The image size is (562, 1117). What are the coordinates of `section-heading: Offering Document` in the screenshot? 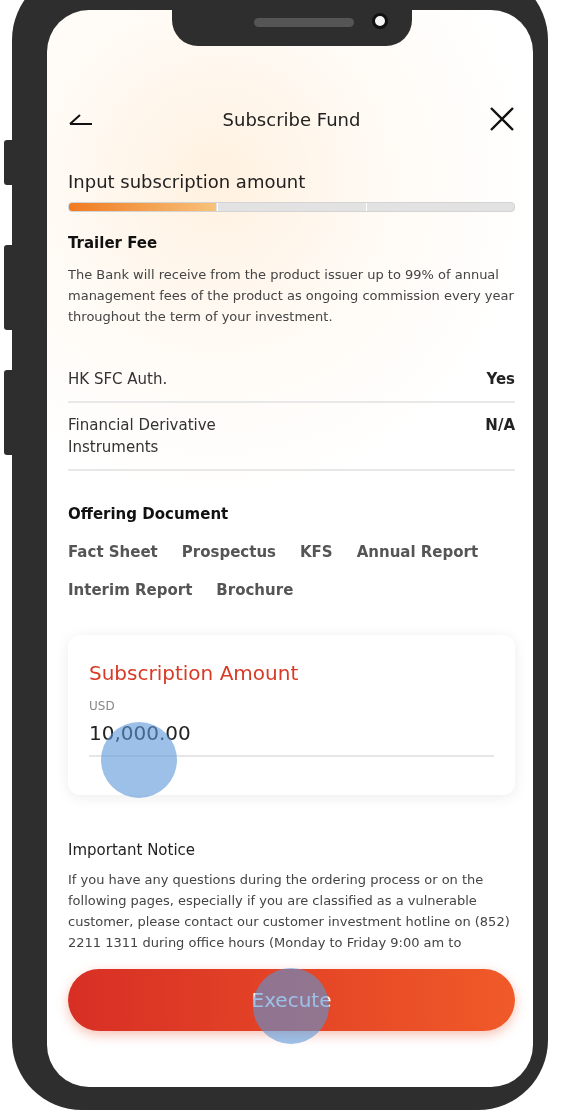 It's located at (149, 514).